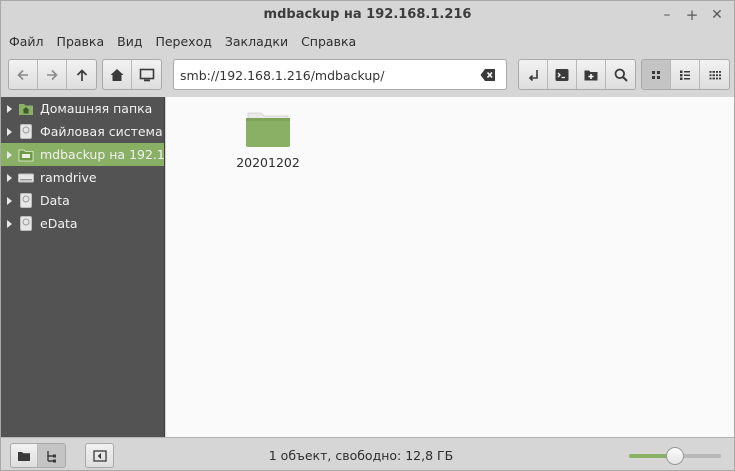 The width and height of the screenshot is (735, 471). I want to click on toggle-location-icon, so click(533, 75).